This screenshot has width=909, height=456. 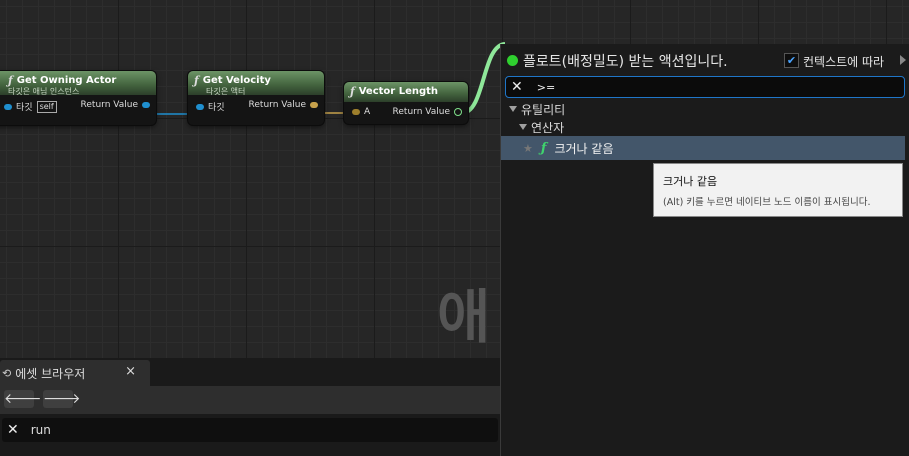 What do you see at coordinates (543, 109) in the screenshot?
I see `category-label: 유틸리티` at bounding box center [543, 109].